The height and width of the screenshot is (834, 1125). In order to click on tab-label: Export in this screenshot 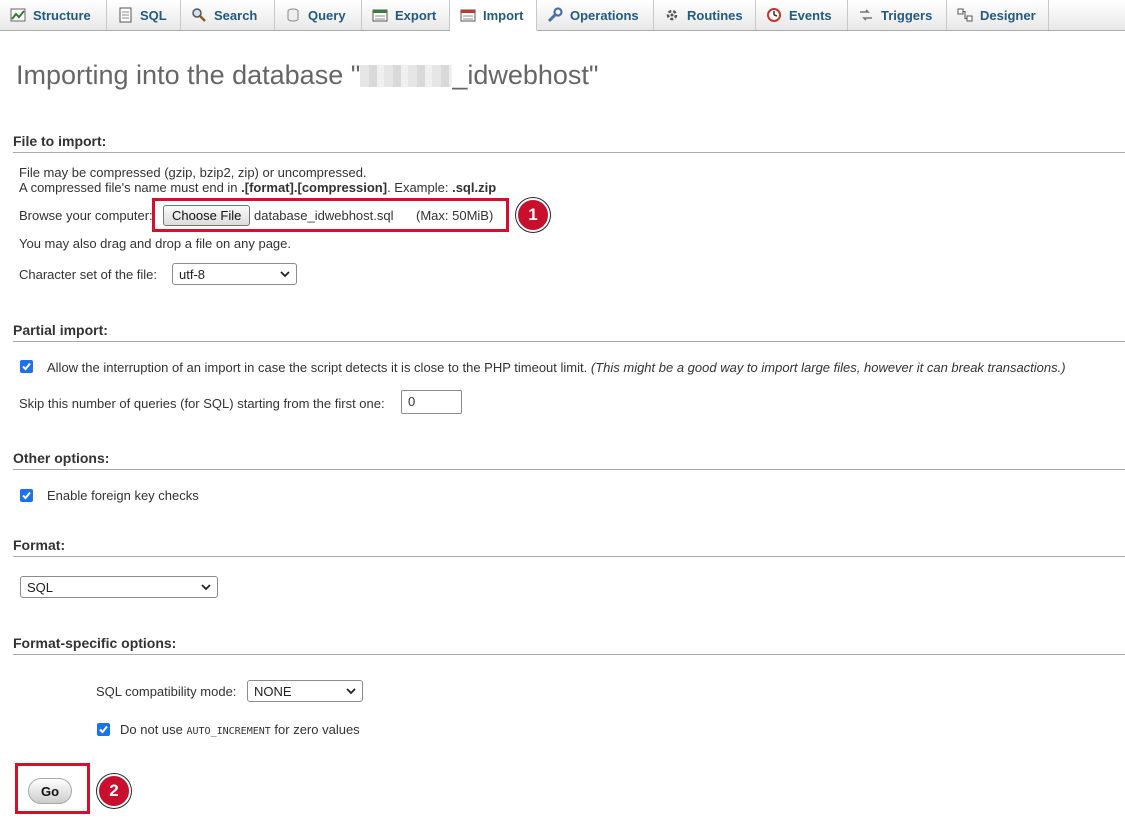, I will do `click(416, 15)`.